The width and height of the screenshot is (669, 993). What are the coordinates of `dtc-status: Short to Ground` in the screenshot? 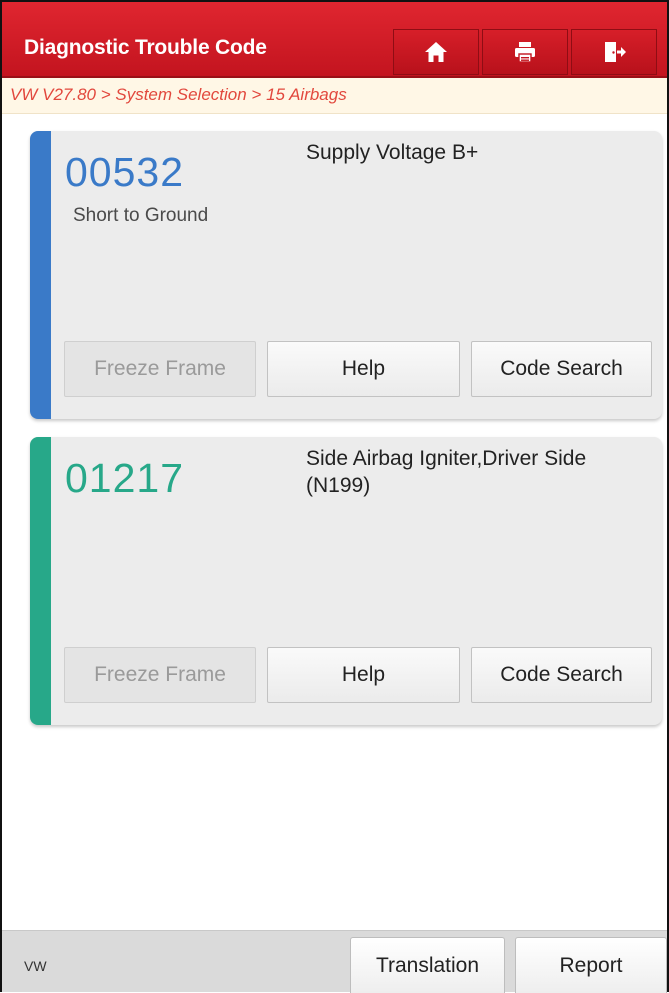 It's located at (141, 215).